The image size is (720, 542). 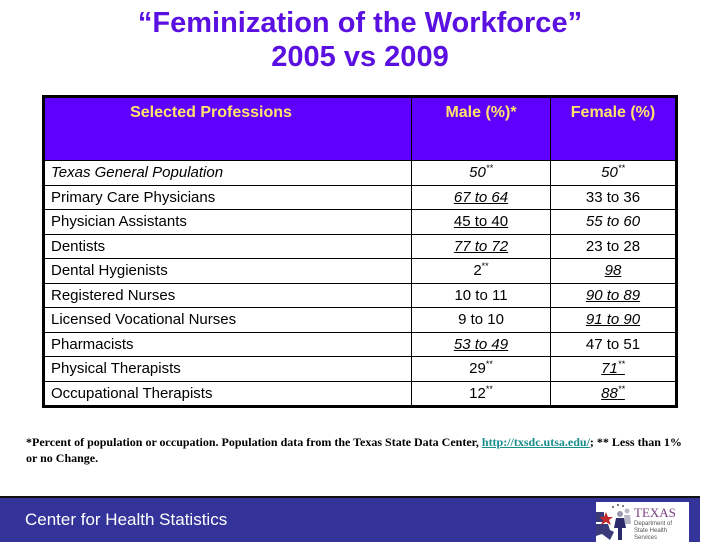 What do you see at coordinates (360, 57) in the screenshot?
I see `title-line-2: 2005 vs 2009` at bounding box center [360, 57].